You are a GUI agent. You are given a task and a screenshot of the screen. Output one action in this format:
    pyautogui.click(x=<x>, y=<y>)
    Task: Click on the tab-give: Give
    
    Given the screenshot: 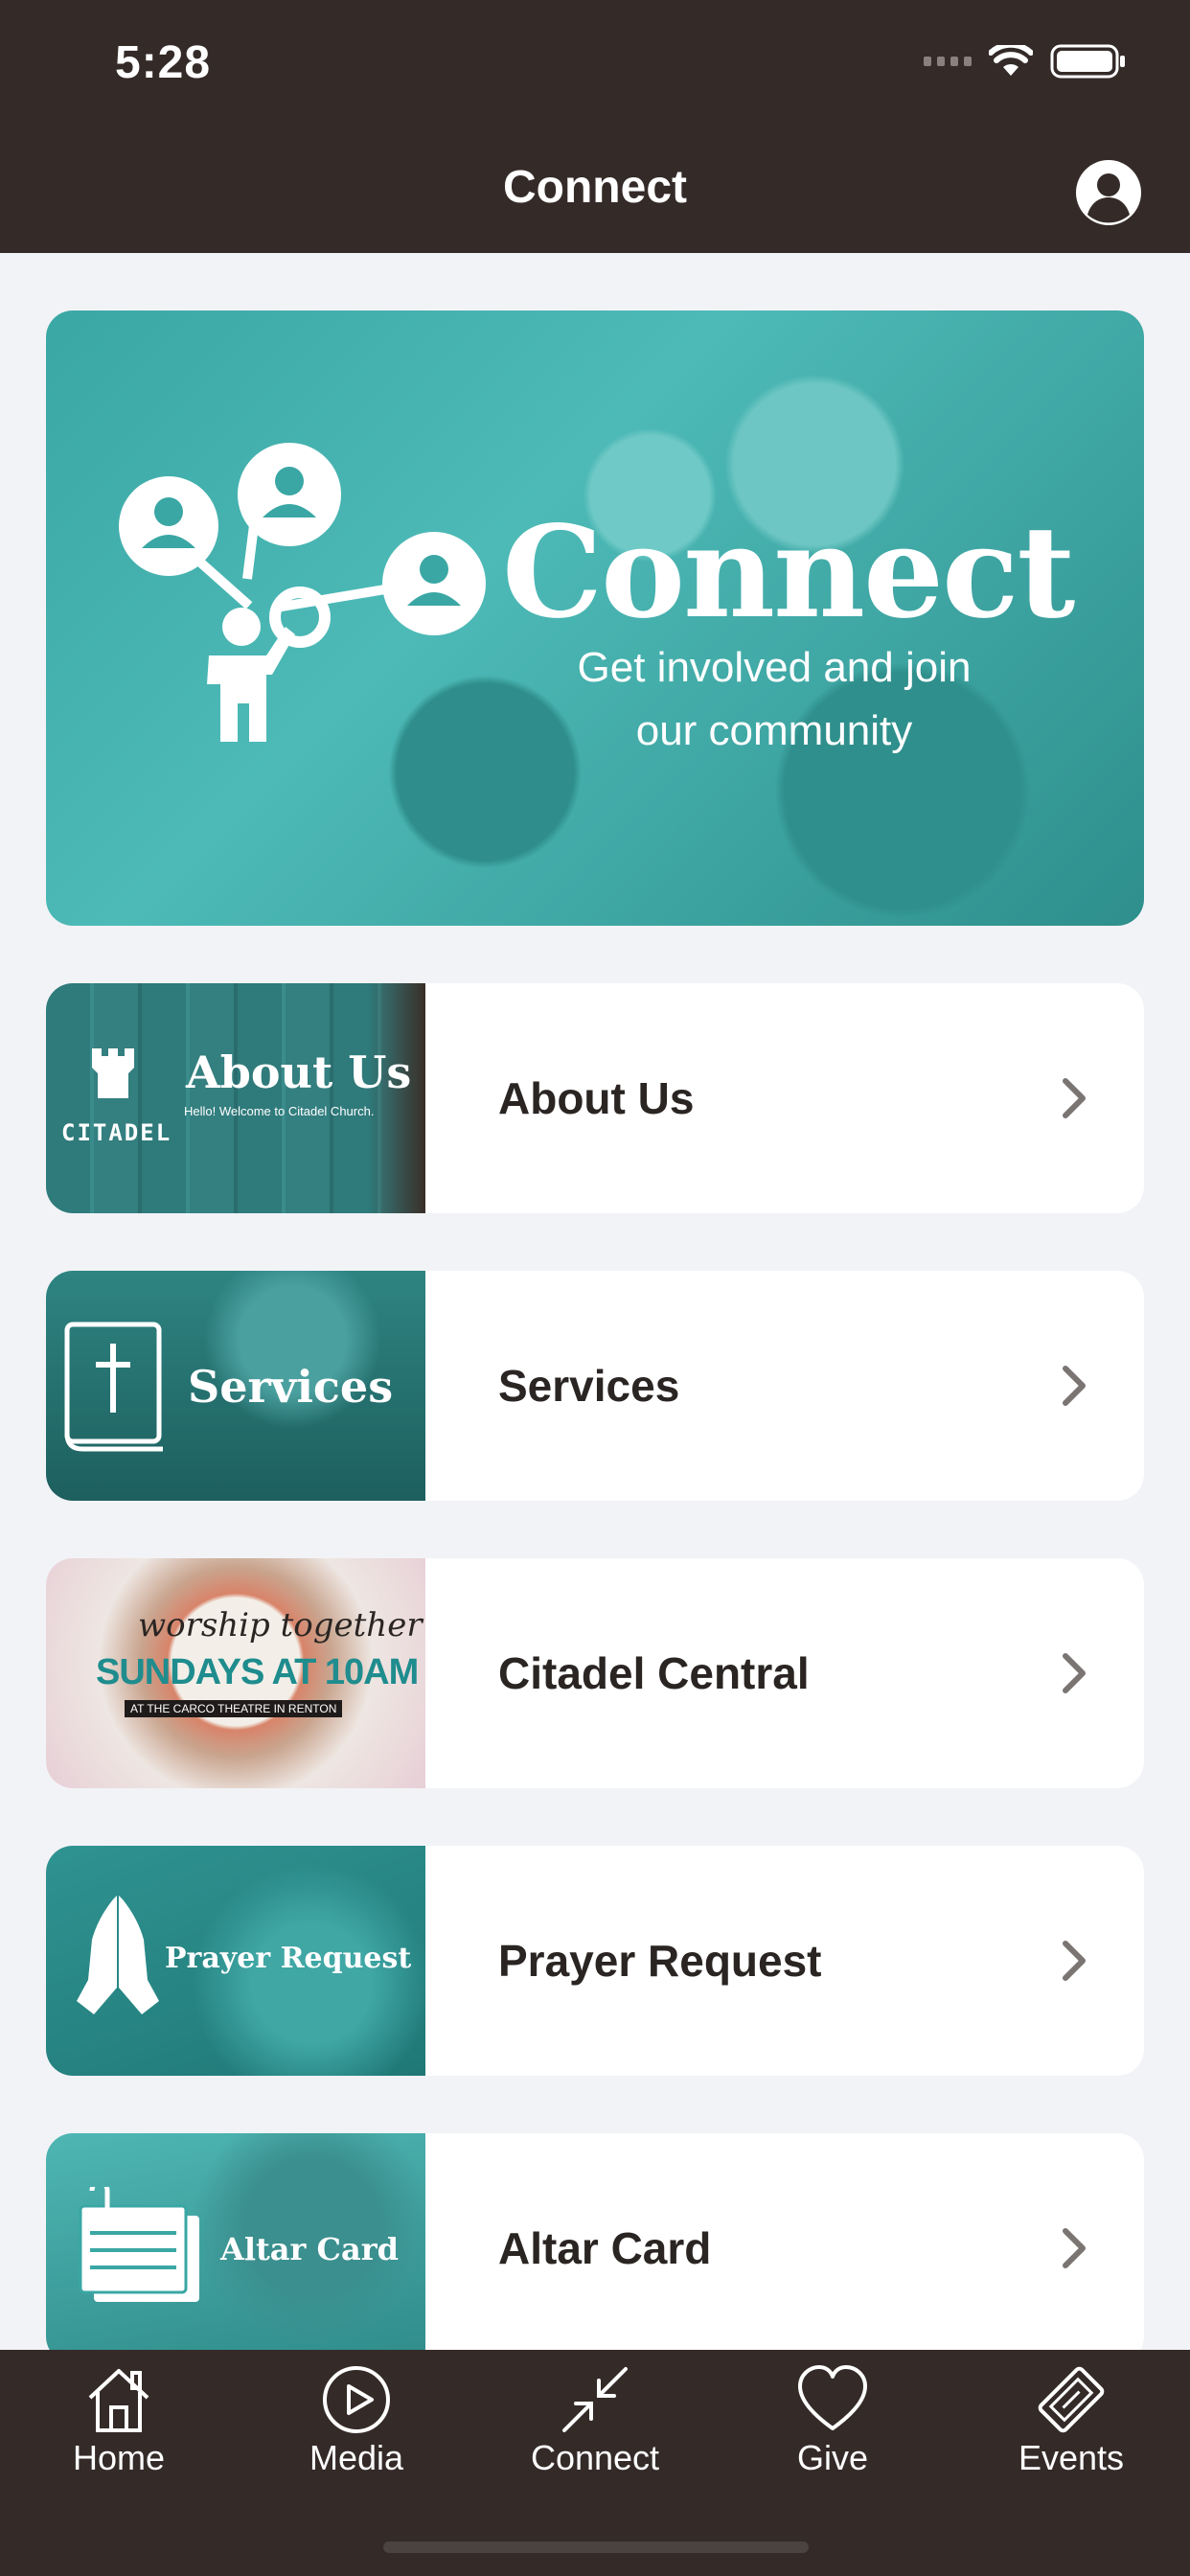 What is the action you would take?
    pyautogui.click(x=833, y=2426)
    